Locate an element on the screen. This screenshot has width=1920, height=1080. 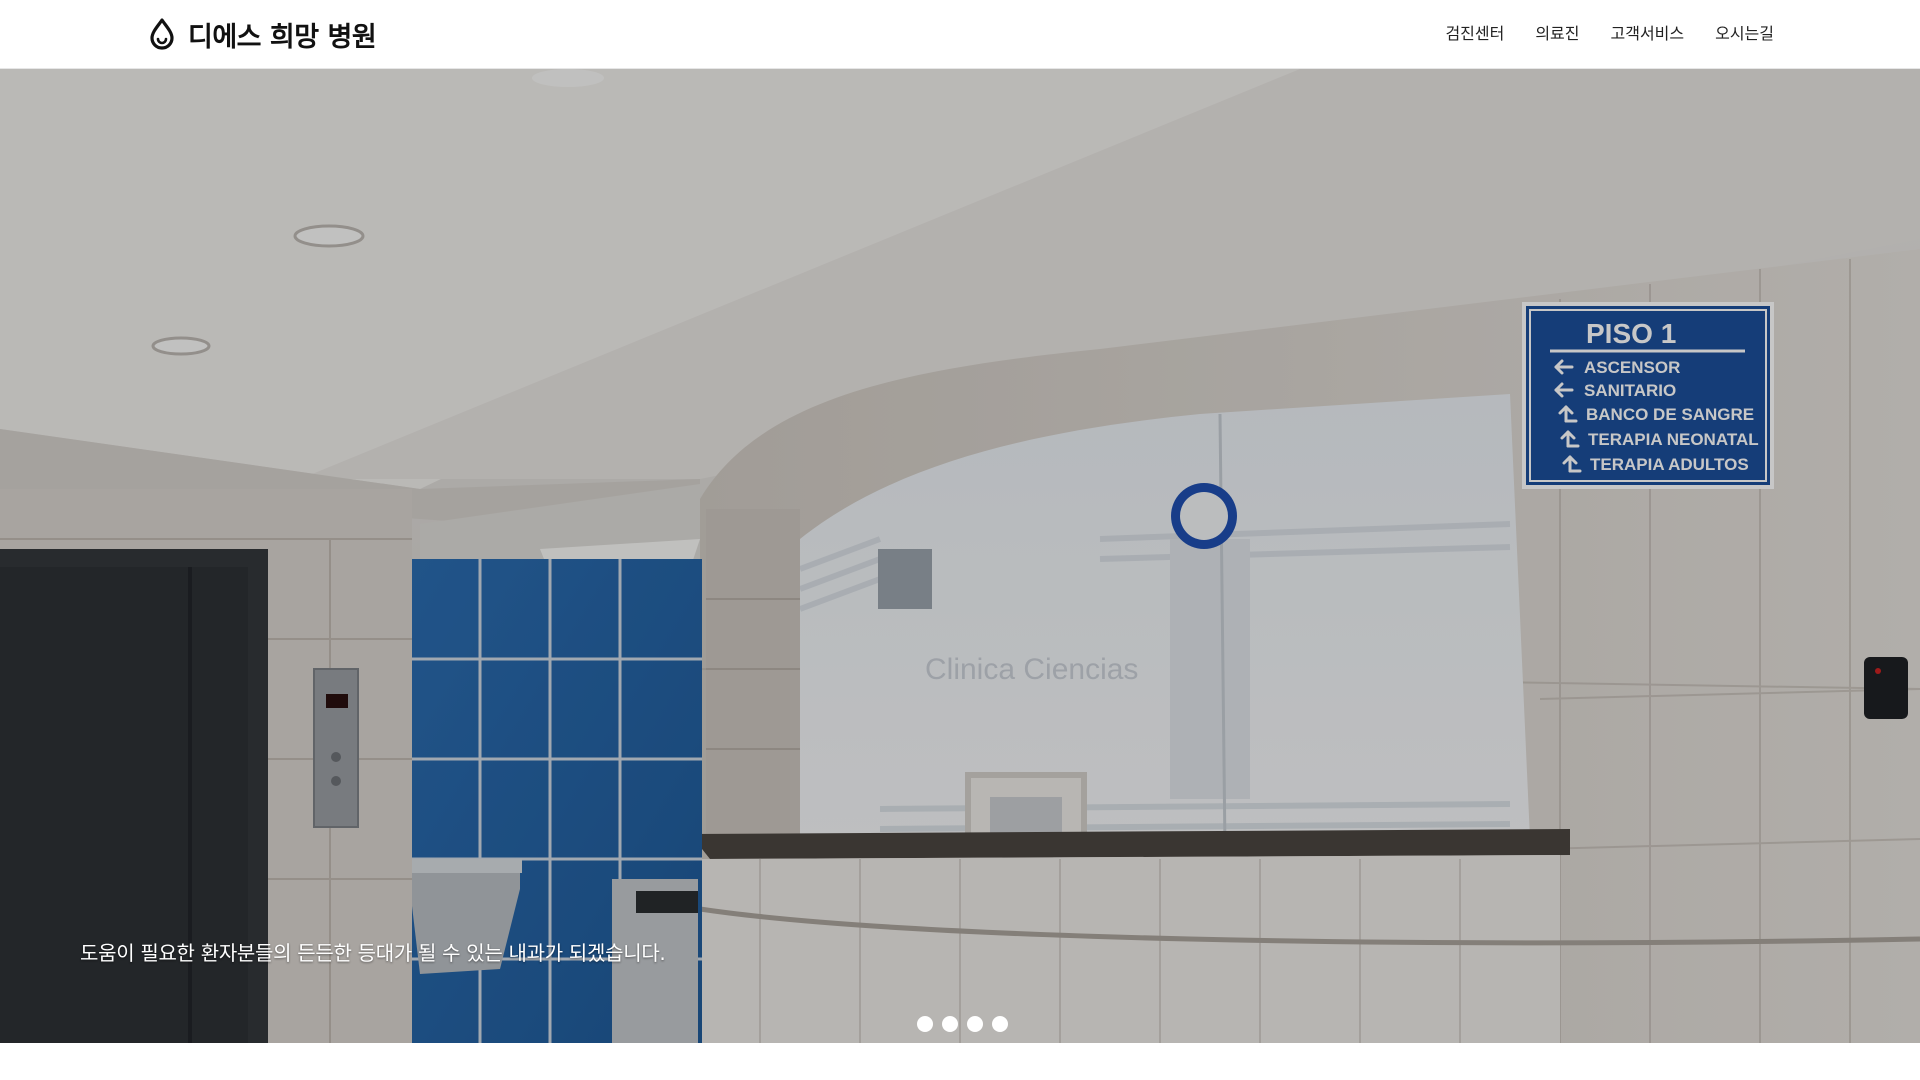
site-header: 디에스 희망 병원 검진센터 의료진 고객서비스 오시는길 is located at coordinates (960, 34).